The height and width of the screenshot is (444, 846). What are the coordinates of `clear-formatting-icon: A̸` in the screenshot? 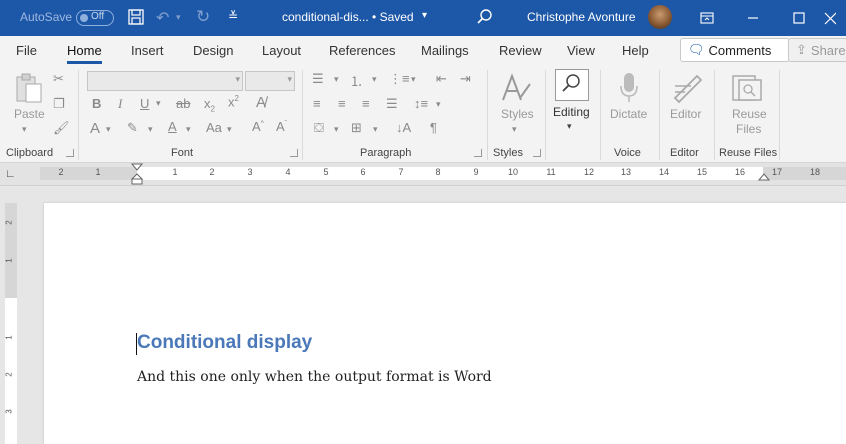 It's located at (261, 102).